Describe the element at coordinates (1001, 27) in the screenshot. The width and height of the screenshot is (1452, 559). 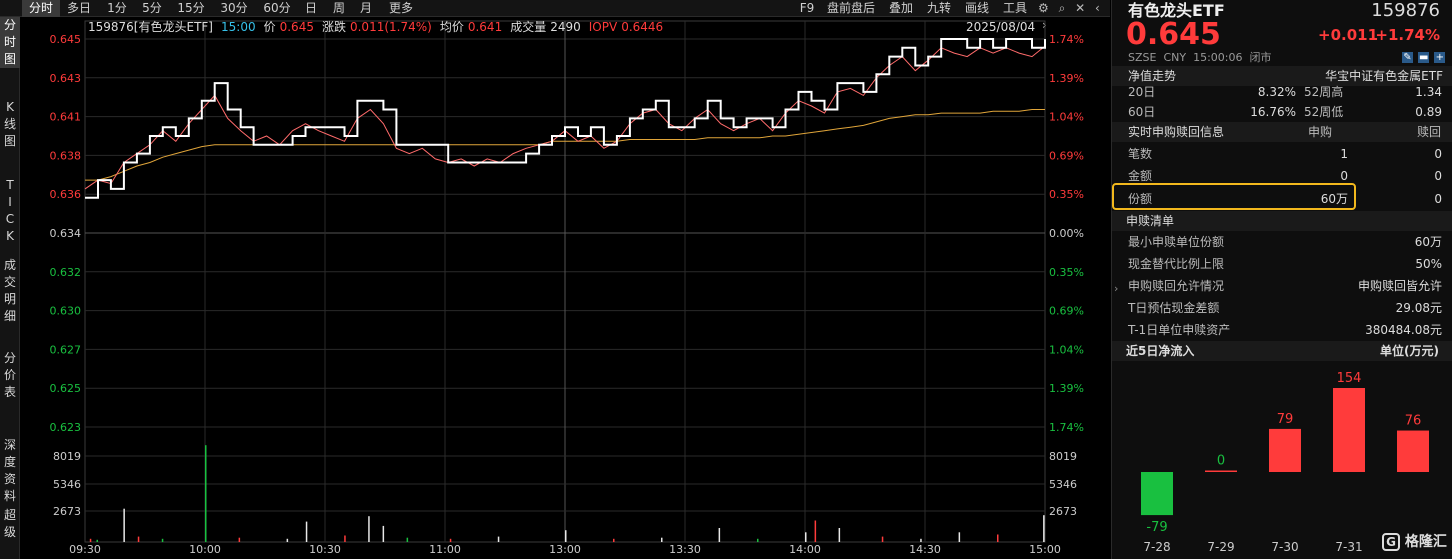
I see `chart-date: 2025/08/04` at that location.